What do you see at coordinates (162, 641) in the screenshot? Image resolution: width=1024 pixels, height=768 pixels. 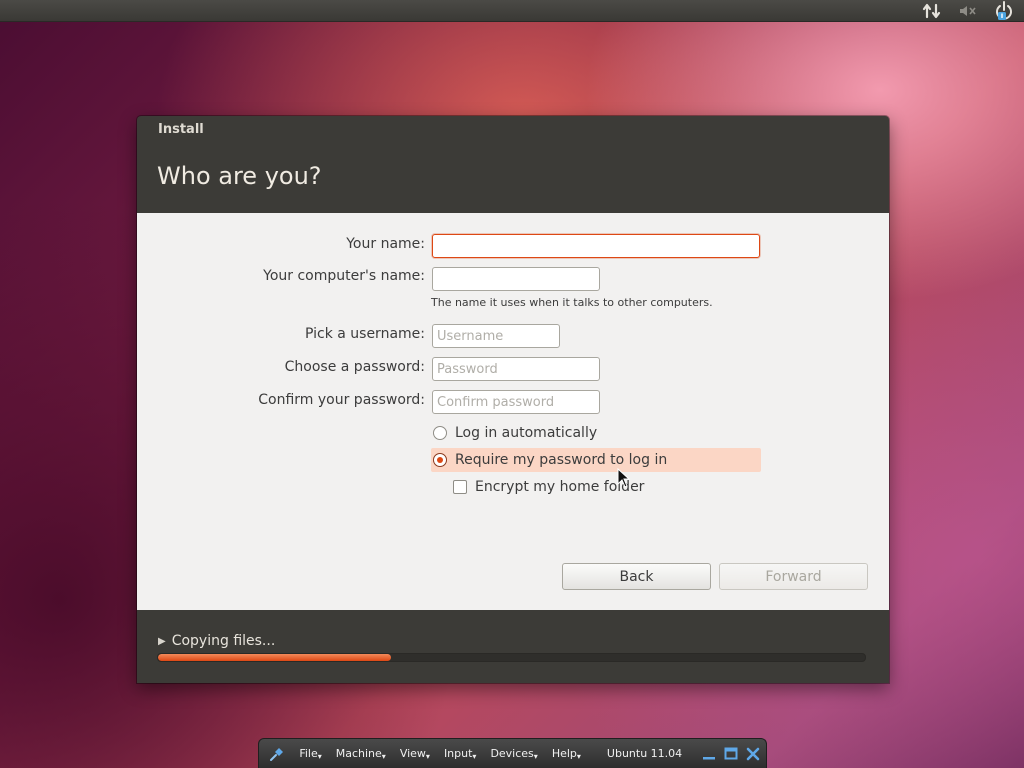 I see `expander-arrow-icon: ▶` at bounding box center [162, 641].